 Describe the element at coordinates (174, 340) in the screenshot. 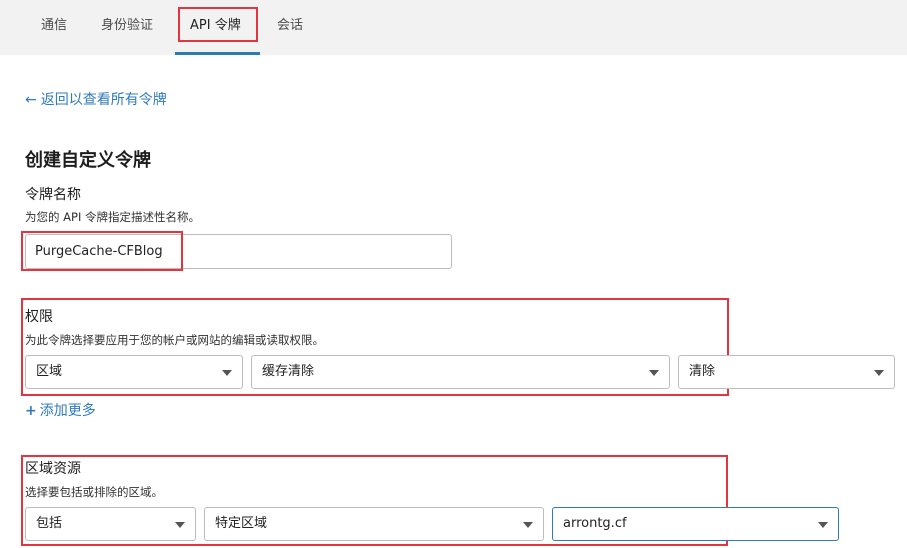

I see `permissions-hint: 为此令牌选择要应用于您的帐户或网站的编辑或读取权限。` at that location.